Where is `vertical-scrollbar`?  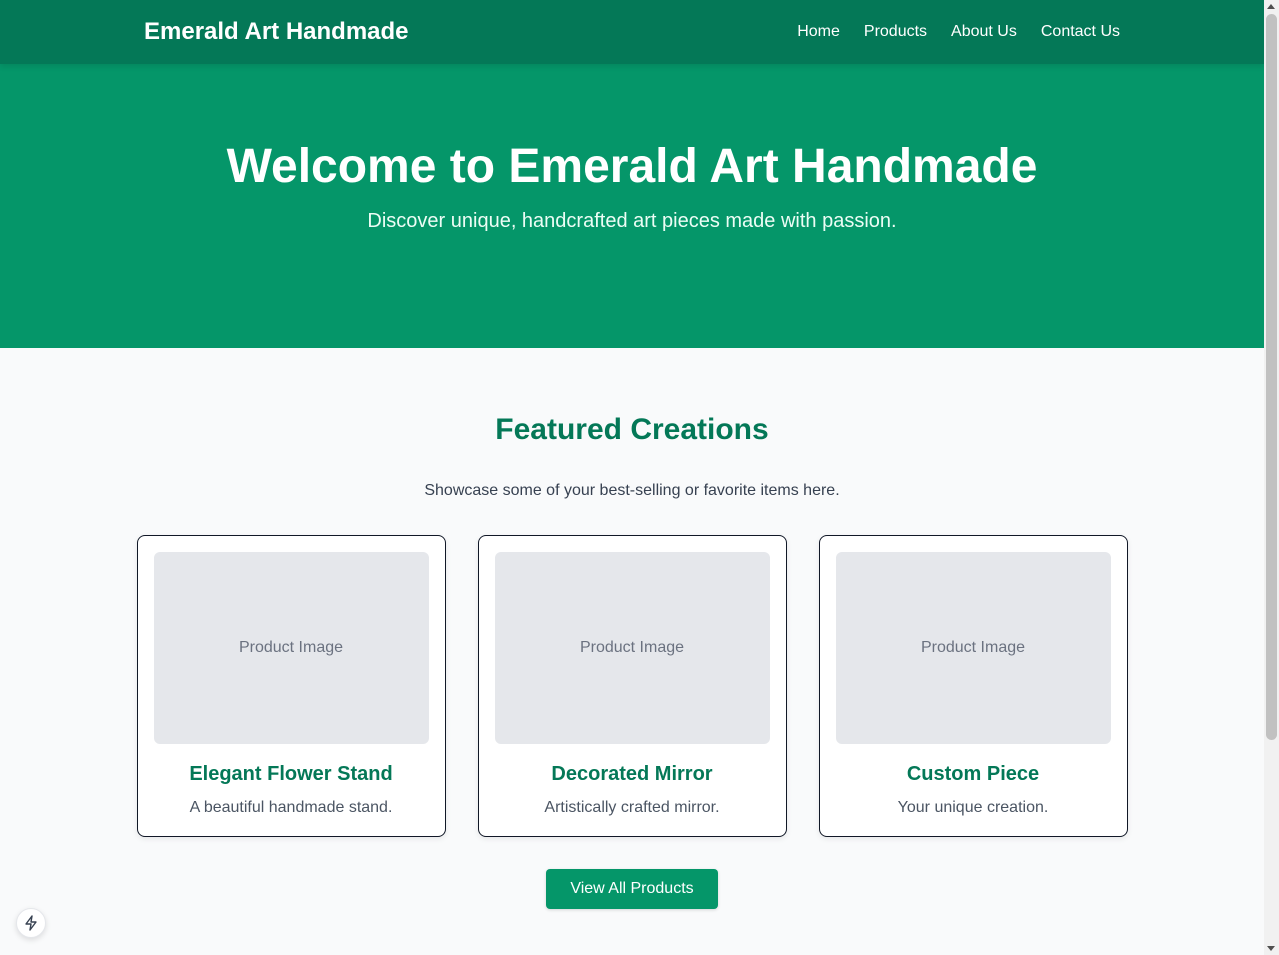 vertical-scrollbar is located at coordinates (1271, 477).